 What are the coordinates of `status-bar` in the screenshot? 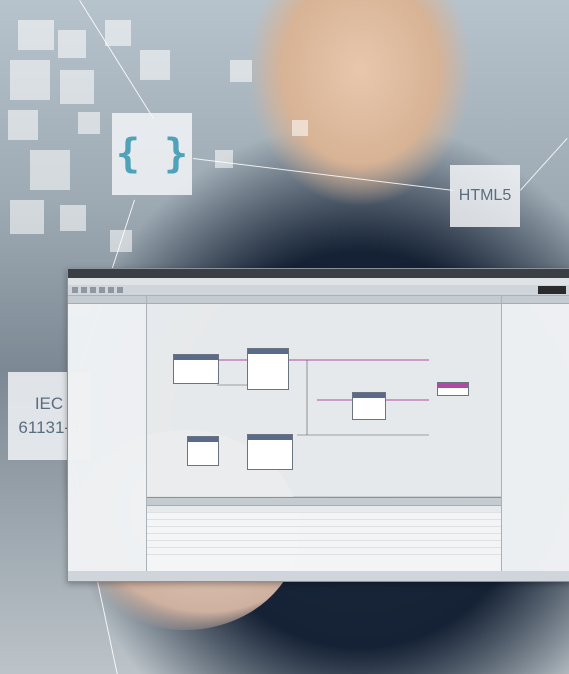 It's located at (318, 576).